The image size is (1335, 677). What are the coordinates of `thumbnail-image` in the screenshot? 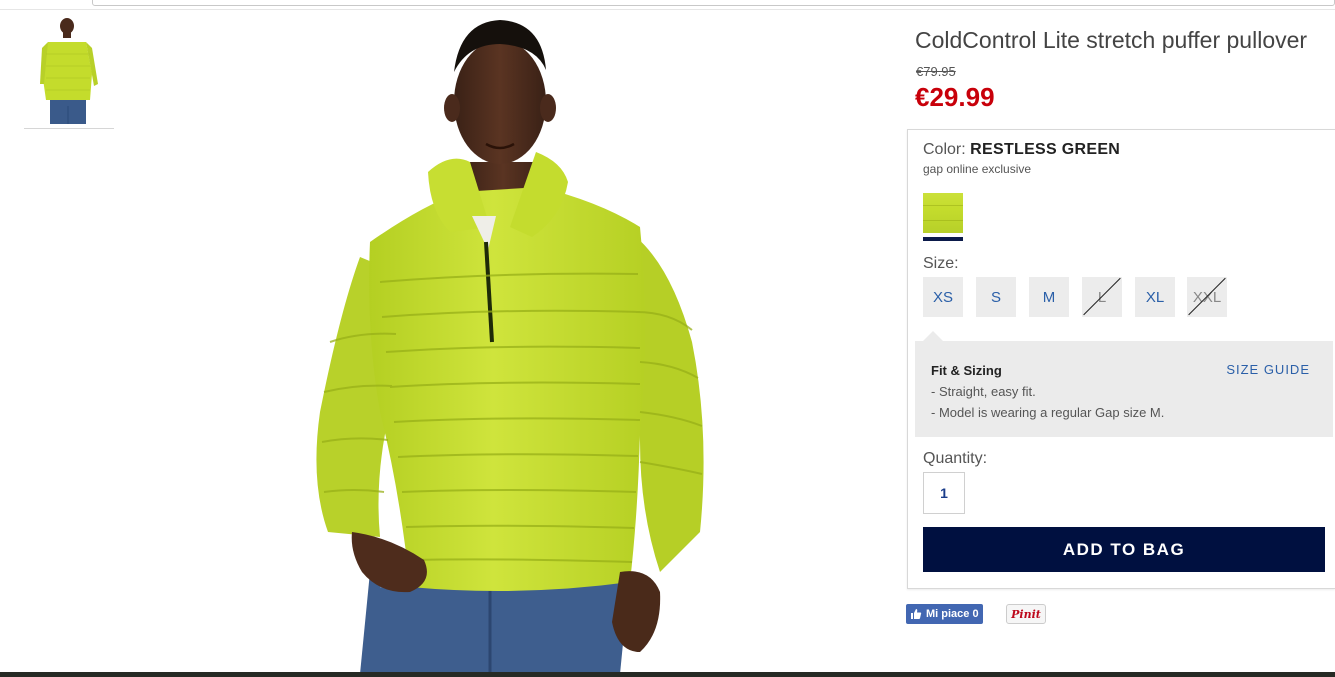 It's located at (69, 69).